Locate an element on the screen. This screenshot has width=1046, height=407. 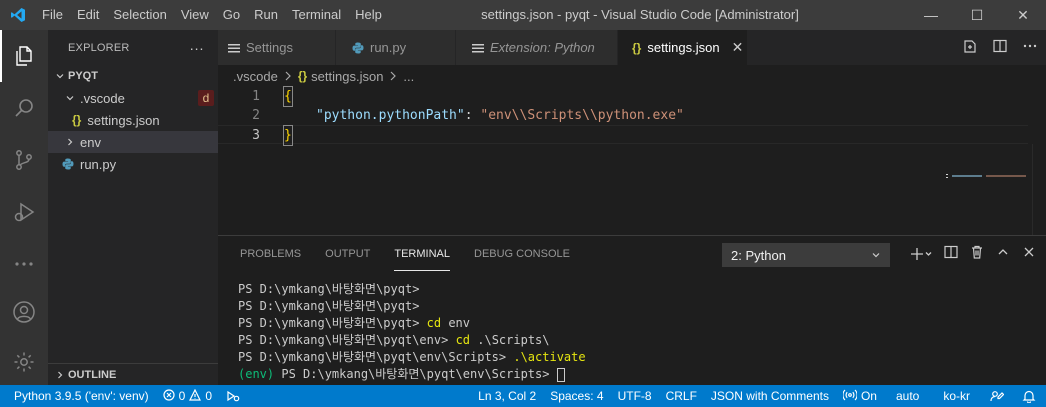
terminal-arg: env is located at coordinates (456, 323).